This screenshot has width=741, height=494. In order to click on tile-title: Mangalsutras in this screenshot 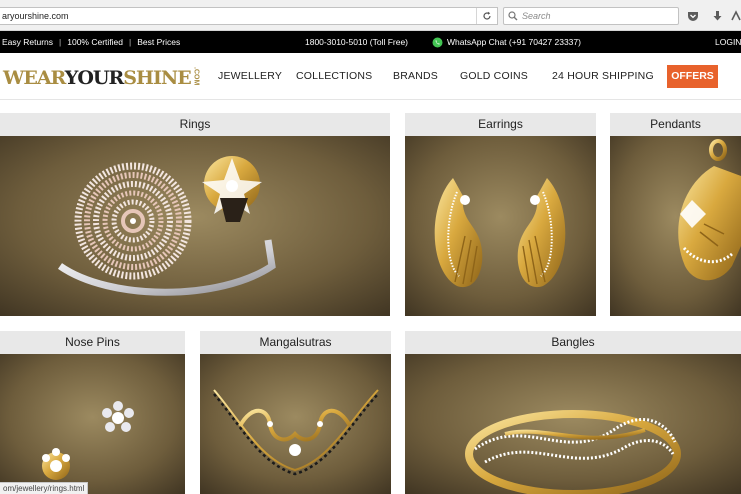, I will do `click(295, 342)`.